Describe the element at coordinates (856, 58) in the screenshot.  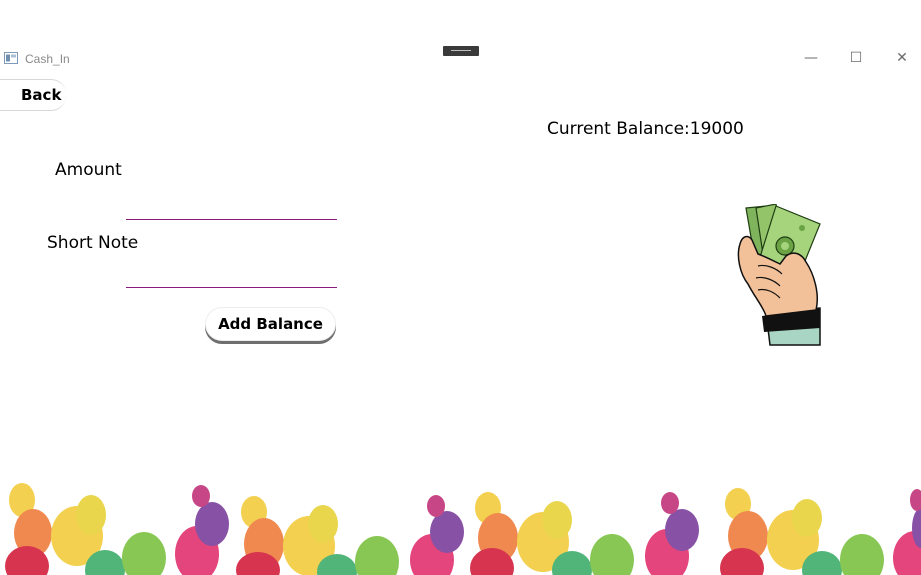
I see `maximize-button: ☐` at that location.